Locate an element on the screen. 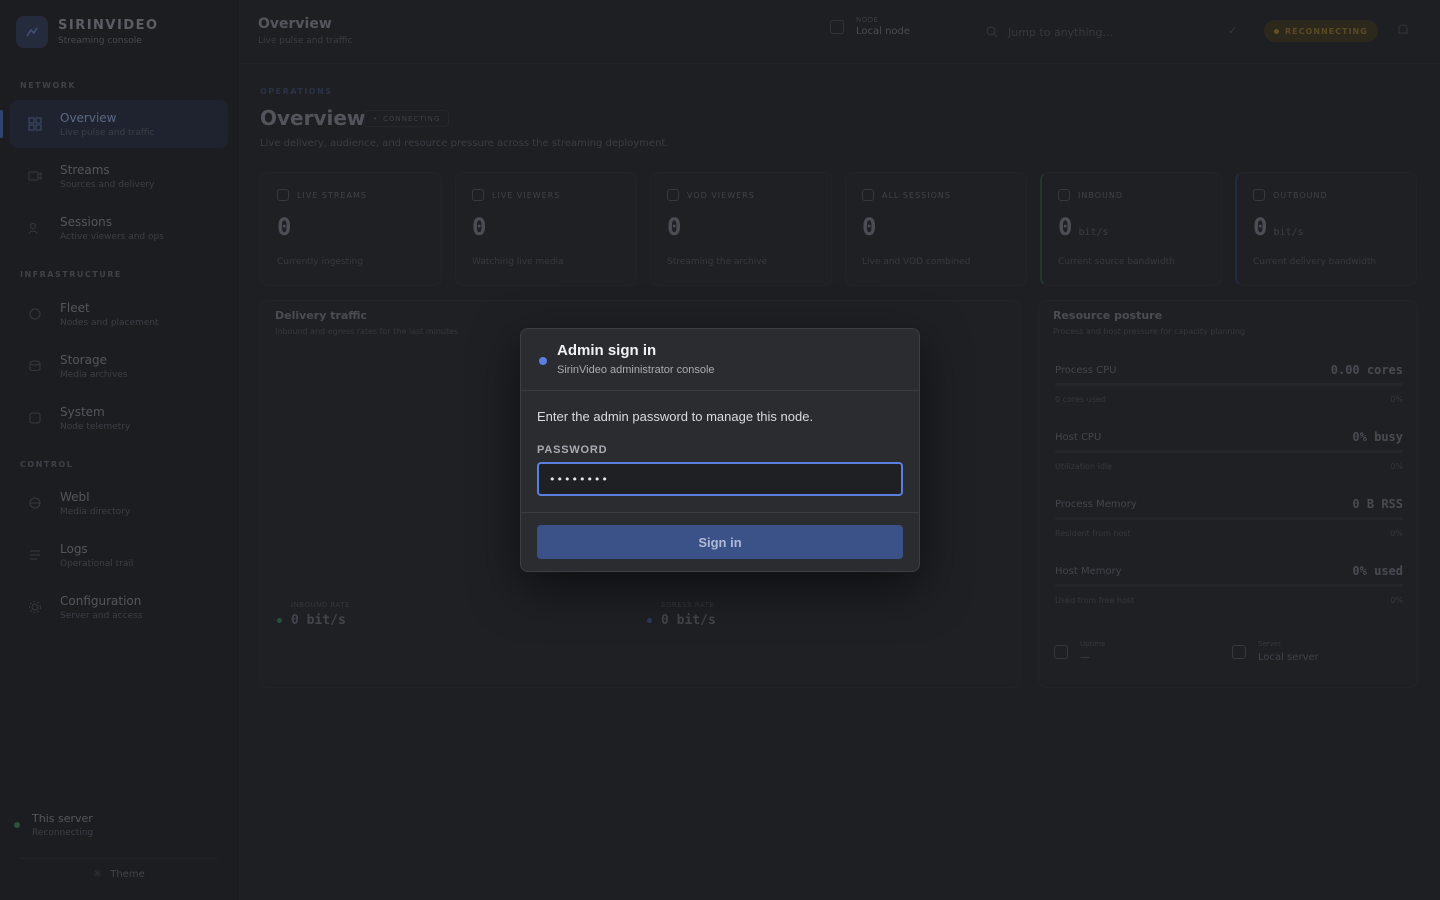 This screenshot has height=900, width=1440. password-field is located at coordinates (720, 479).